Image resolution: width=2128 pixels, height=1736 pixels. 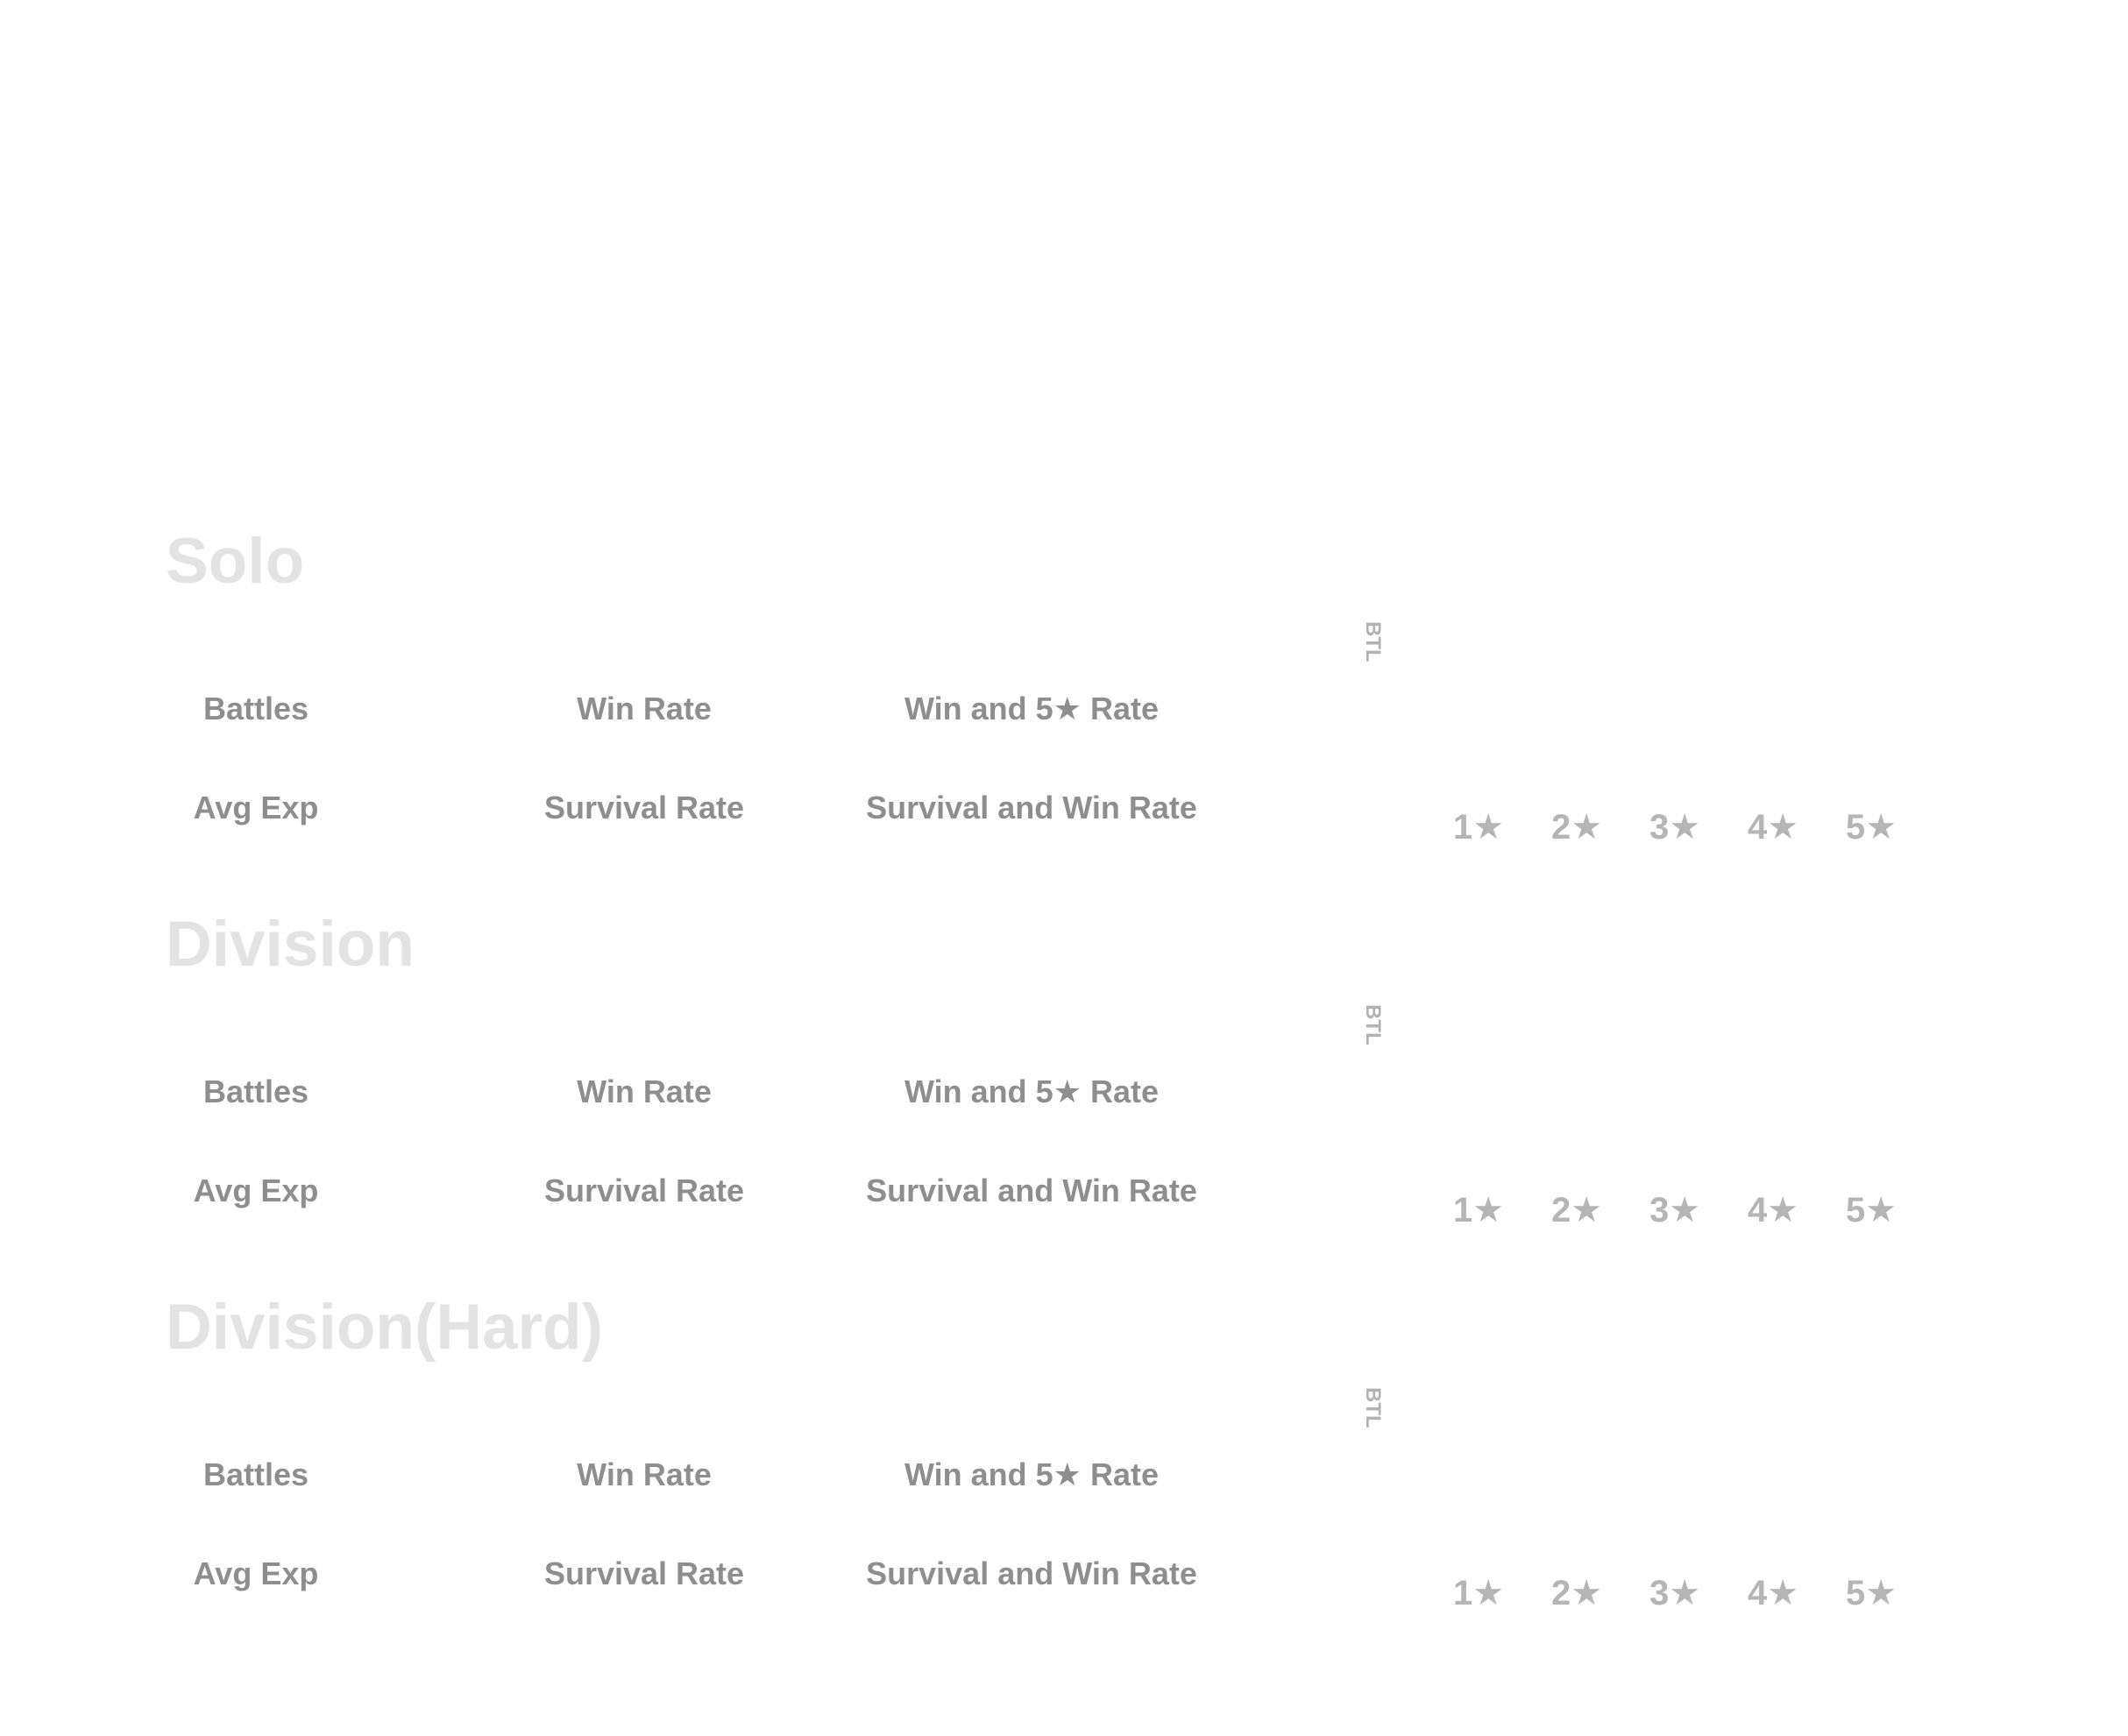 I want to click on section-title: Solo, so click(x=235, y=561).